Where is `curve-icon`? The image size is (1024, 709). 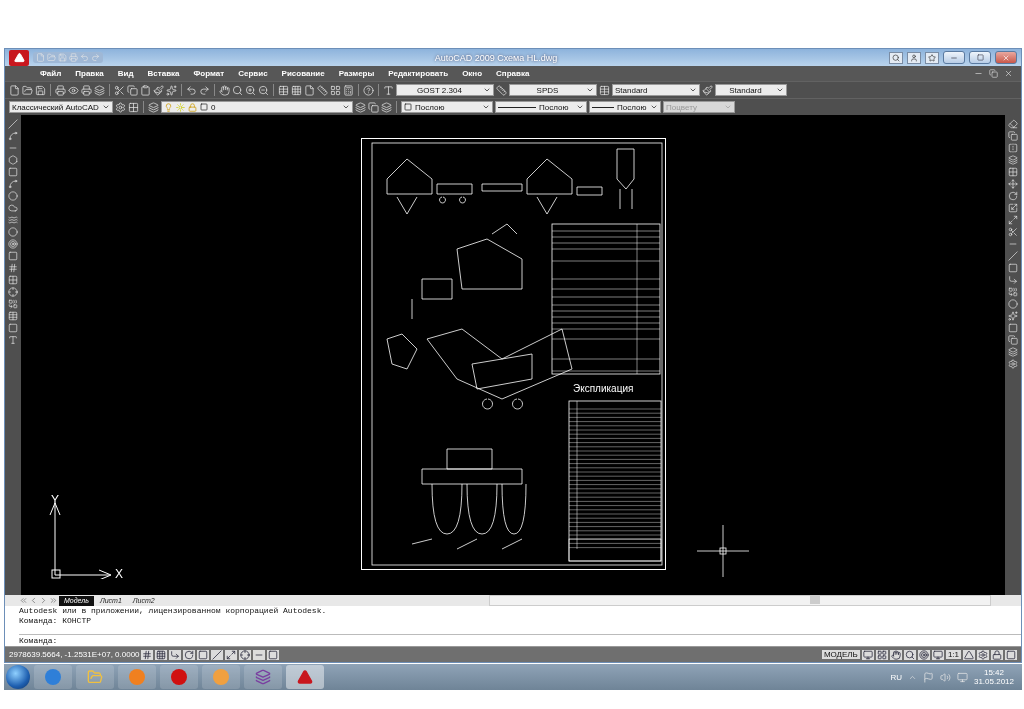
curve-icon is located at coordinates (13, 136).